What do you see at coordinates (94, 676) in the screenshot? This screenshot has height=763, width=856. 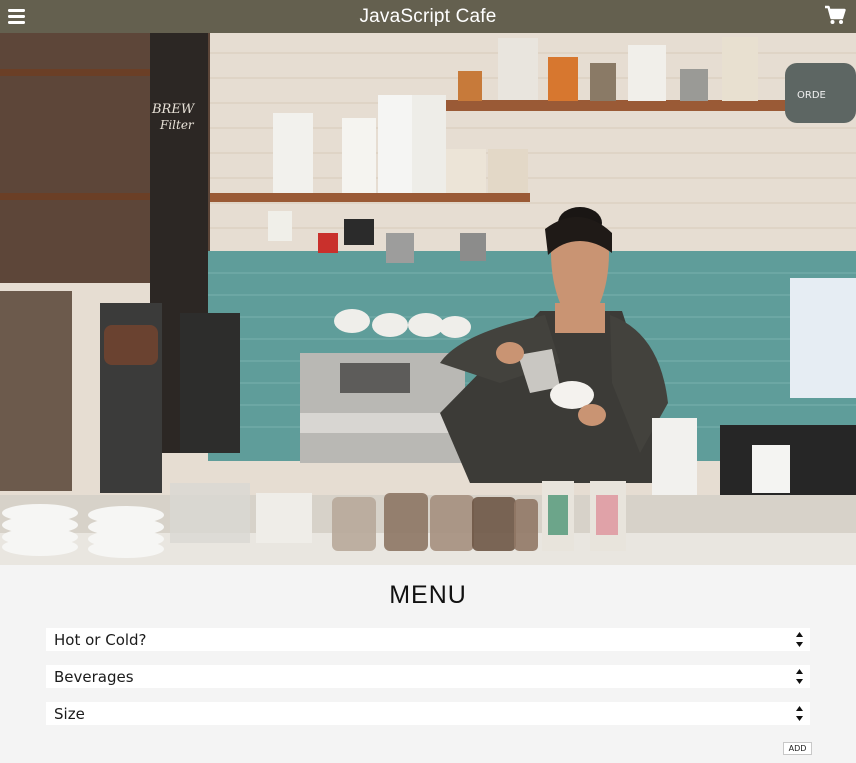 I see `beverages-select-value: Beverages` at bounding box center [94, 676].